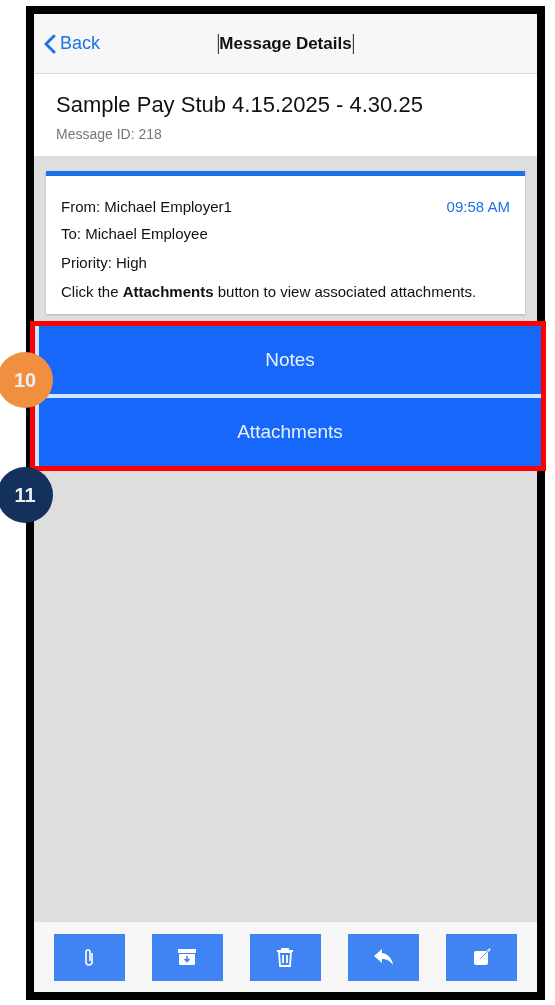 The height and width of the screenshot is (1005, 555). I want to click on priority-text: Priority: High, so click(104, 263).